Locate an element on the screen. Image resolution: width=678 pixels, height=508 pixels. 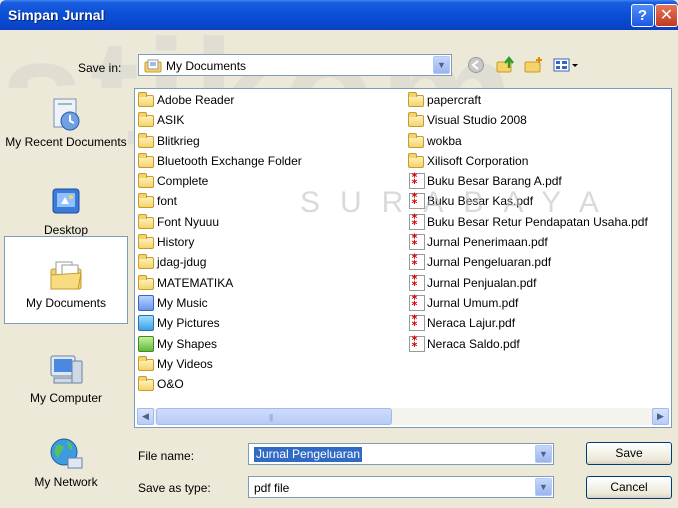
file-name: My Pictures is located at coordinates (188, 323).